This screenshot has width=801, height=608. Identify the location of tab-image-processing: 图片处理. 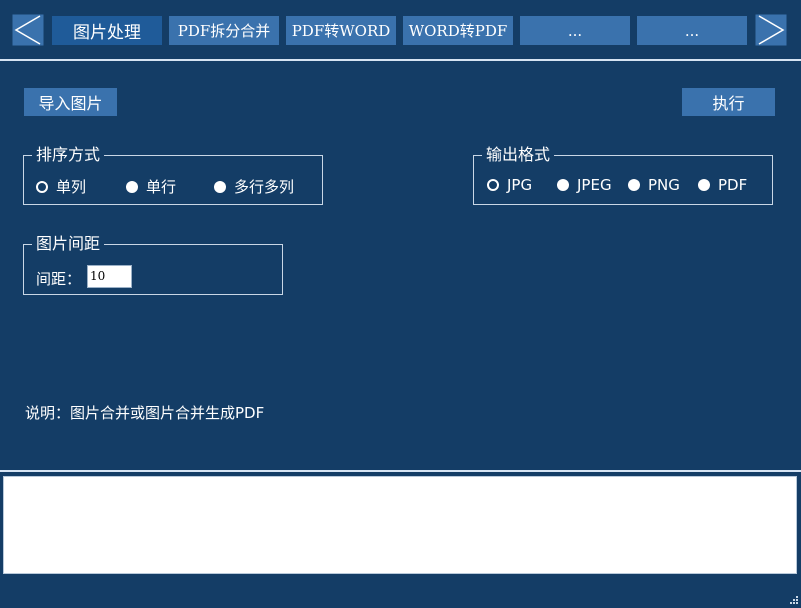
(107, 30).